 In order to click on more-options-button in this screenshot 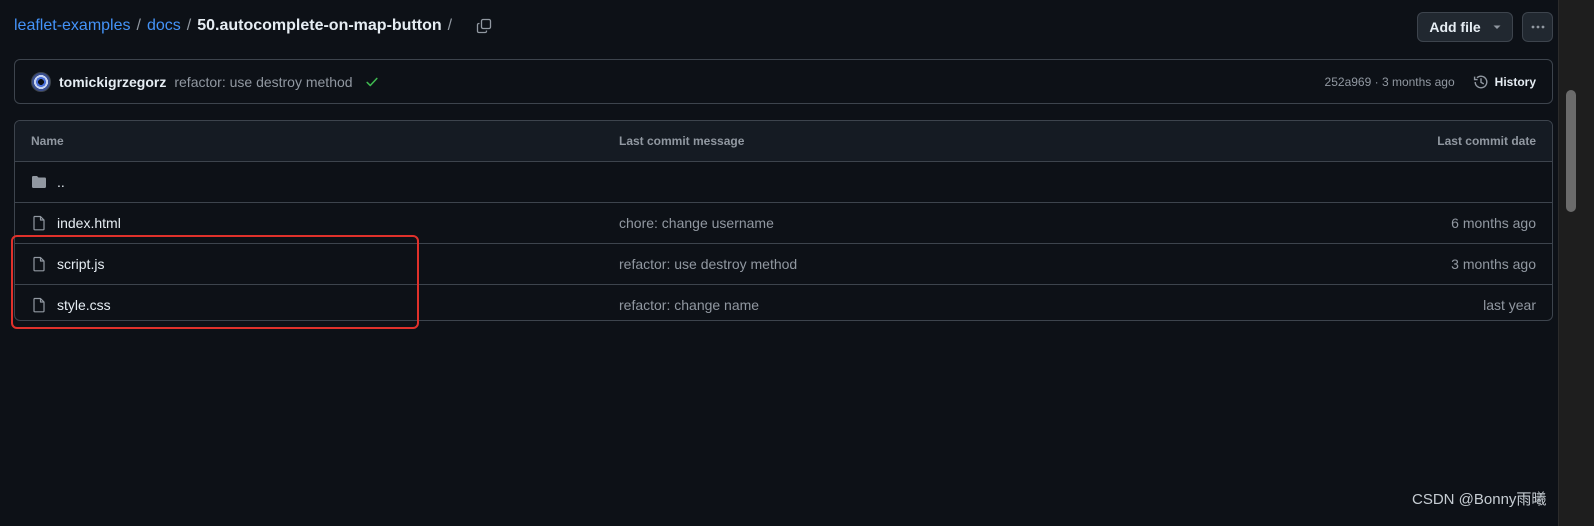, I will do `click(1537, 27)`.